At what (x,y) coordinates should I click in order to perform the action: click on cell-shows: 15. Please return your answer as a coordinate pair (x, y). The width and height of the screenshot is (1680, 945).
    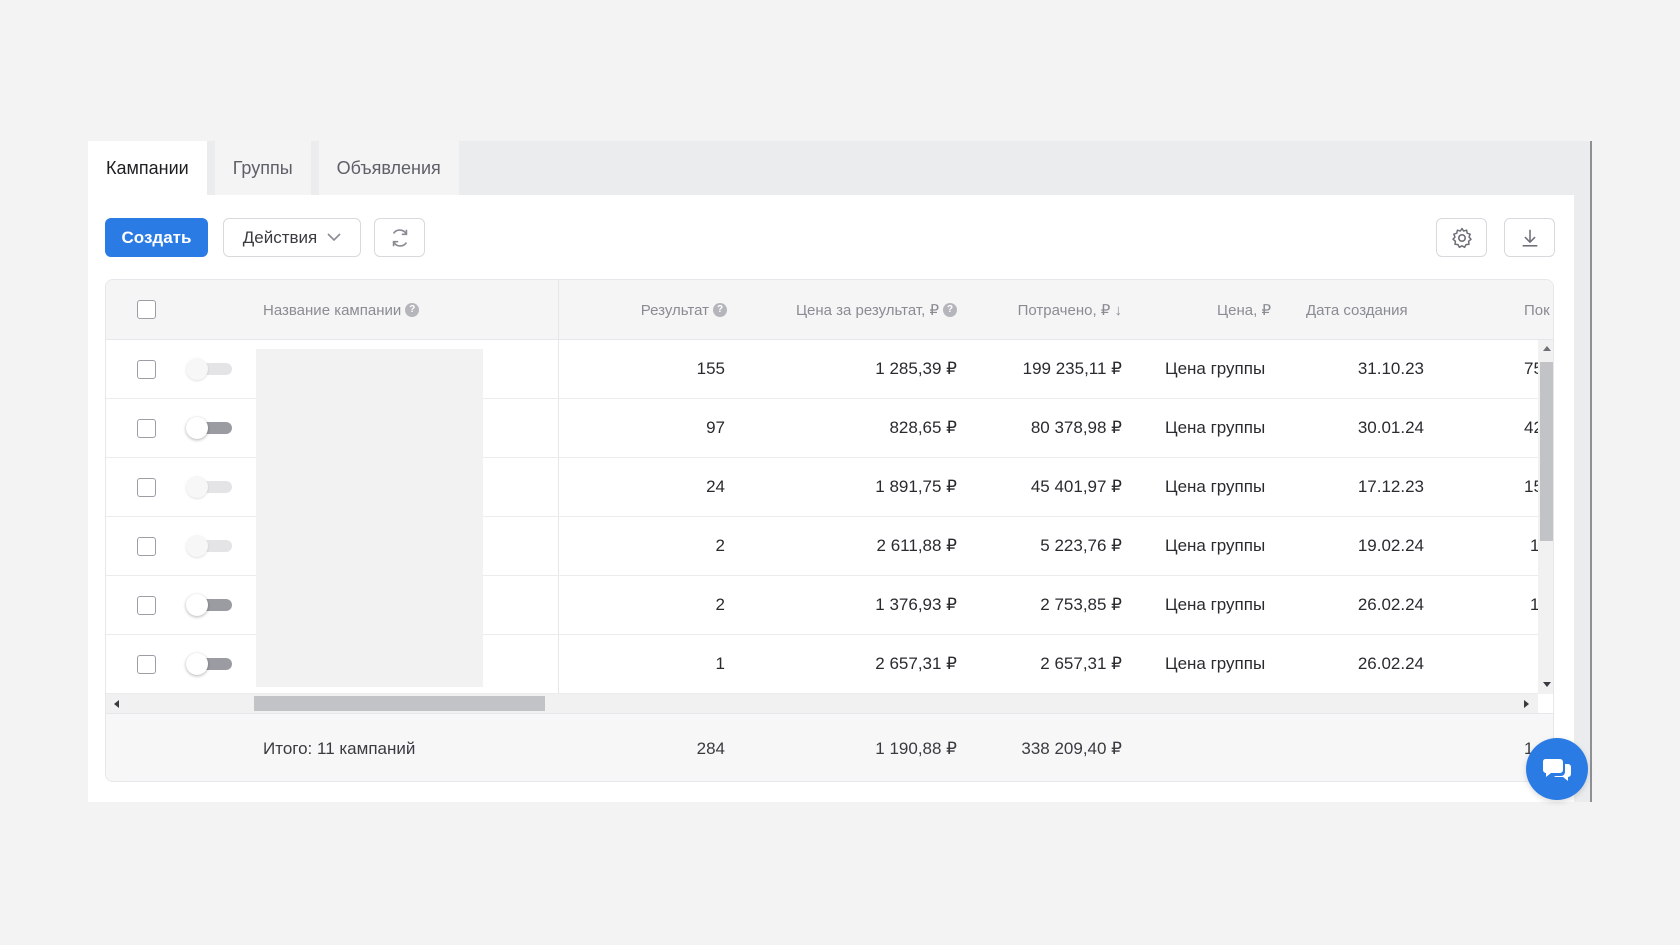
    Looking at the image, I should click on (1531, 486).